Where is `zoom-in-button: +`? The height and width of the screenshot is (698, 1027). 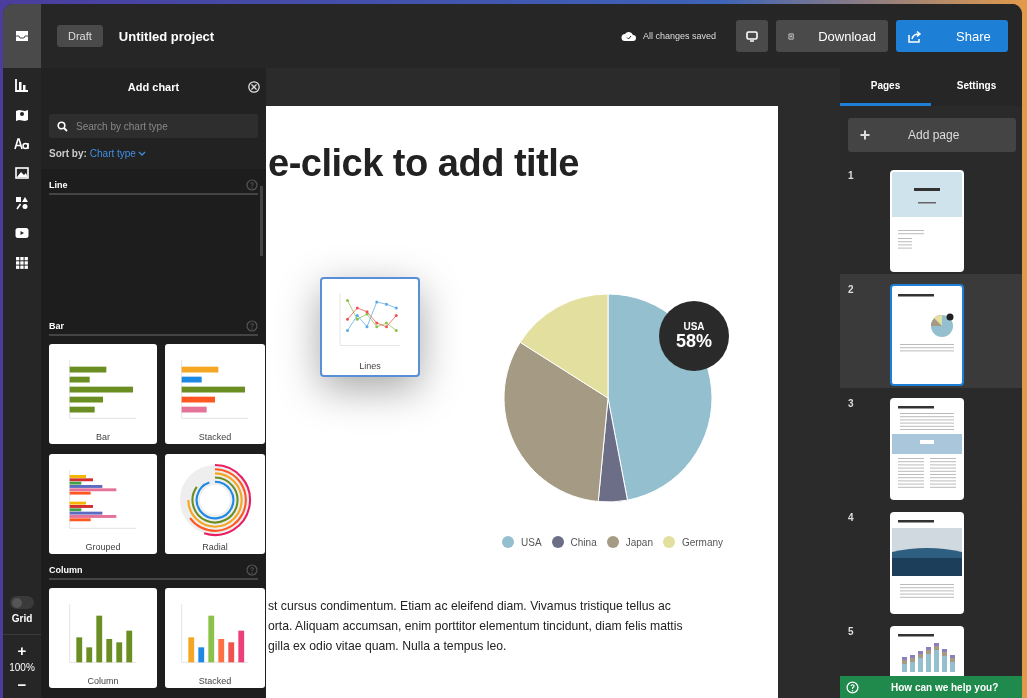 zoom-in-button: + is located at coordinates (22, 650).